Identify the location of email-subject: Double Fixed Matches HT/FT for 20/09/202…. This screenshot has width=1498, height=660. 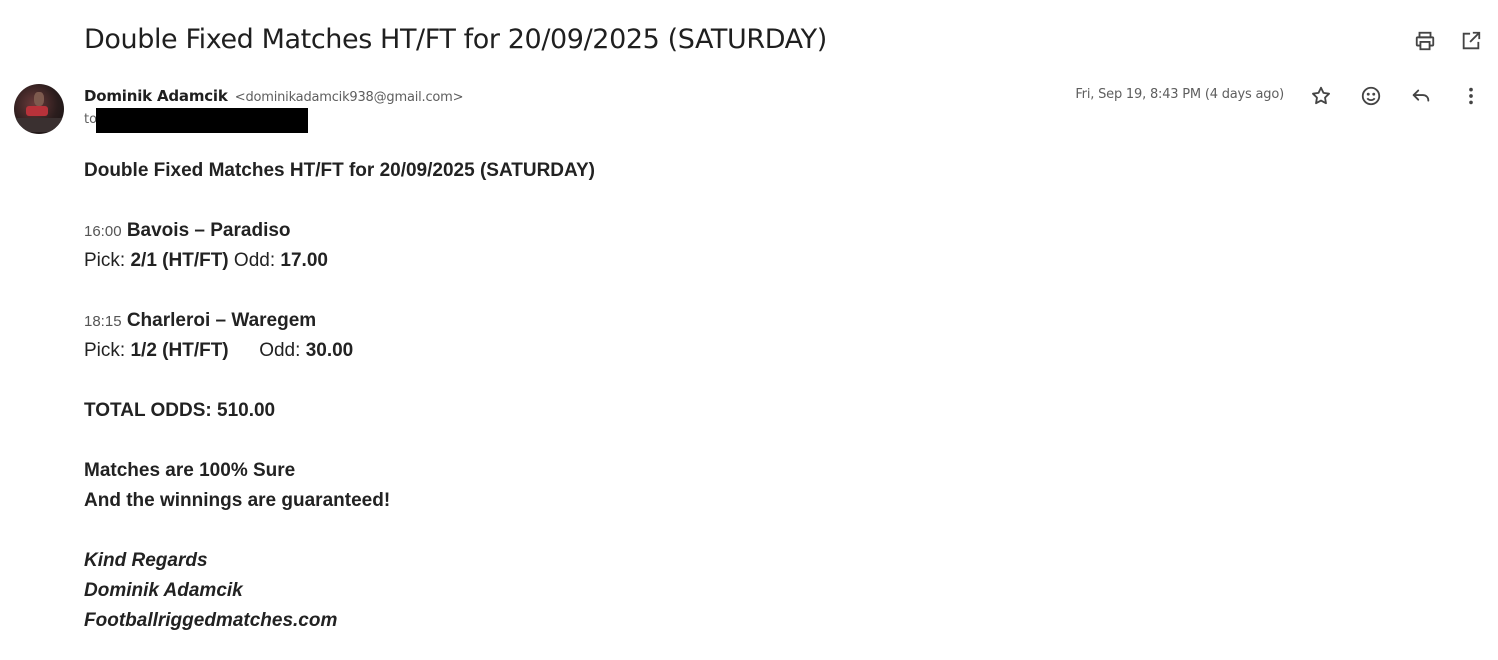
(455, 39).